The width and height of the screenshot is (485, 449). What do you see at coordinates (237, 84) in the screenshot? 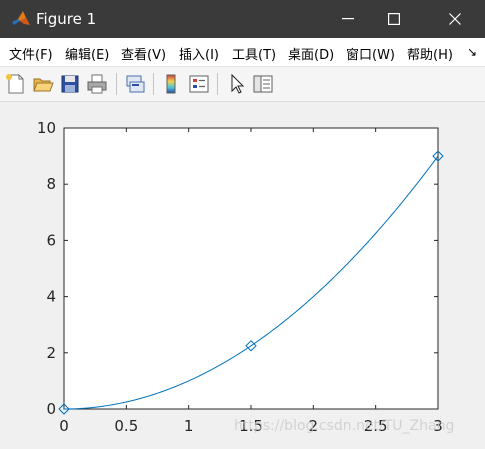
I see `edit-plot-cursor-icon` at bounding box center [237, 84].